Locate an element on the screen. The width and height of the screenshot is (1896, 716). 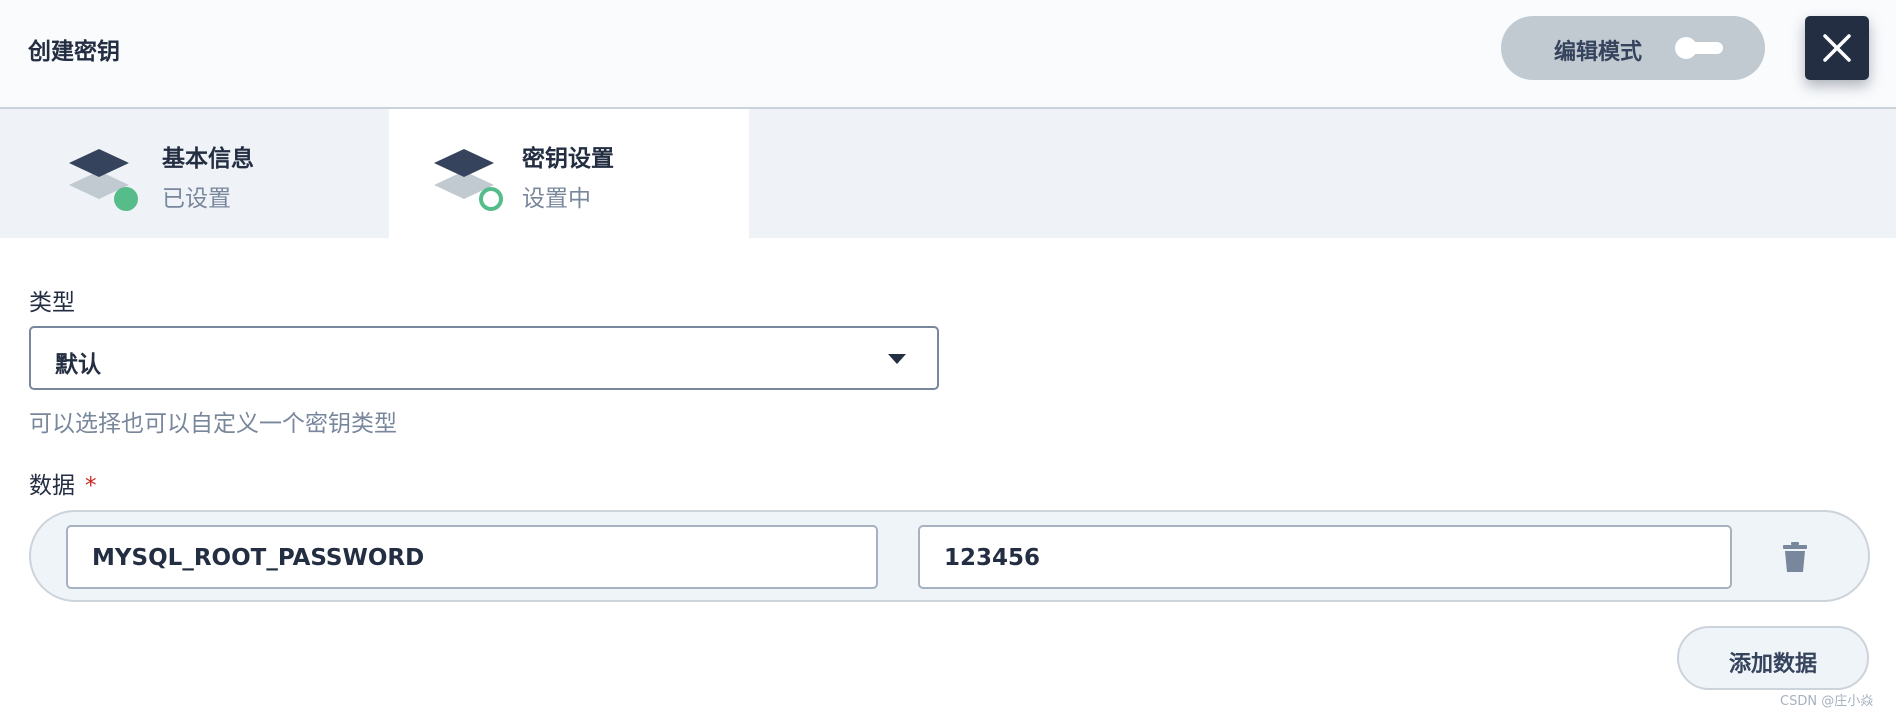
type-select-value: 默认 is located at coordinates (78, 365).